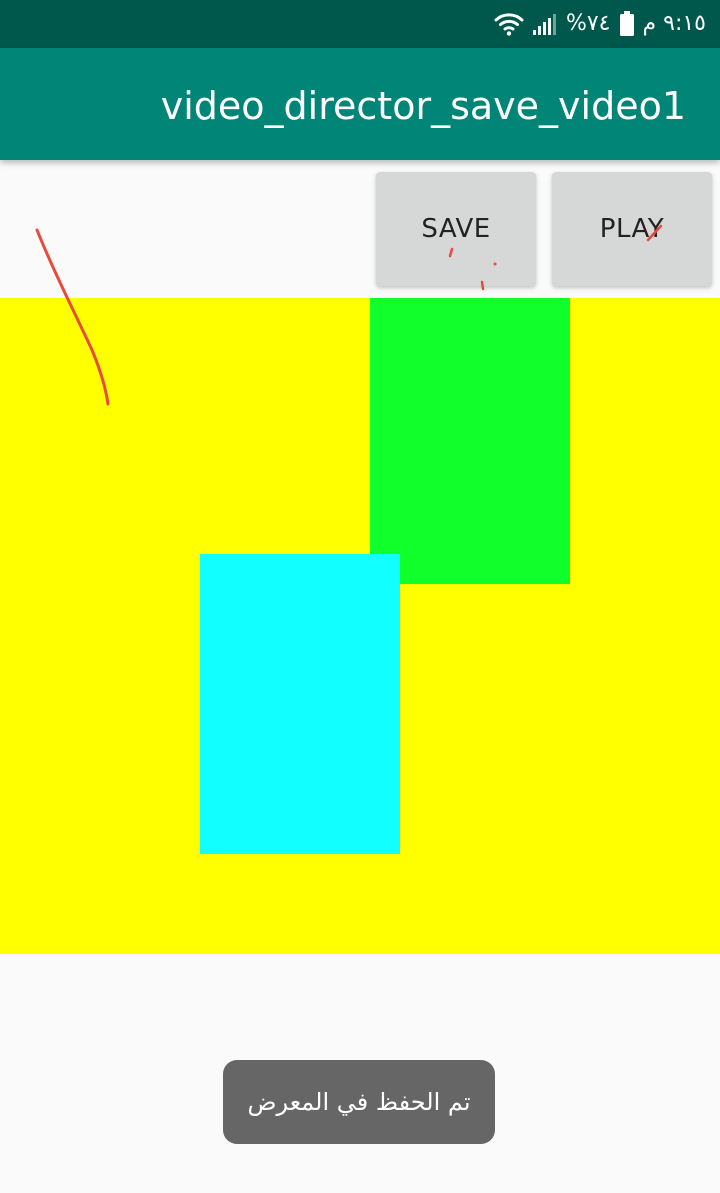 This screenshot has height=1193, width=720. I want to click on green-rectangle, so click(470, 441).